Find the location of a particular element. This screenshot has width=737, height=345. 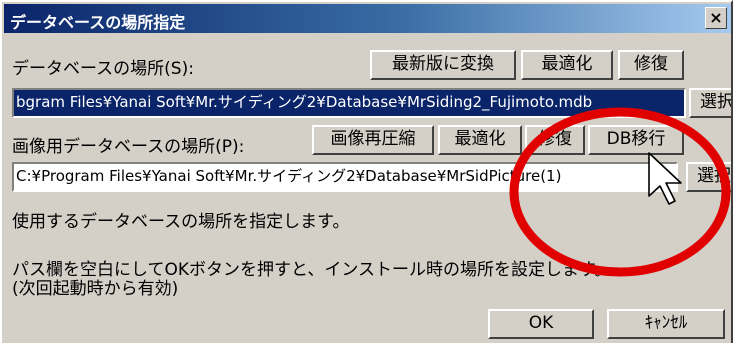

browse-database-button: 選択 is located at coordinates (710, 103).